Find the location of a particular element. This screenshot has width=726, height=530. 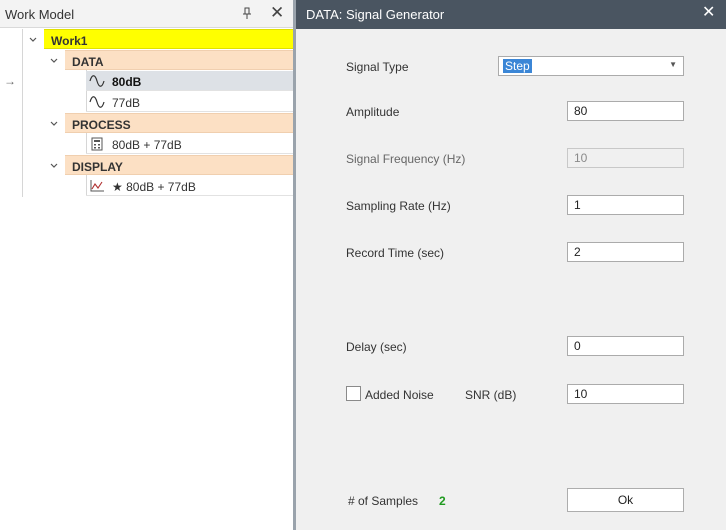

current-item-indicator: → is located at coordinates (10, 81).